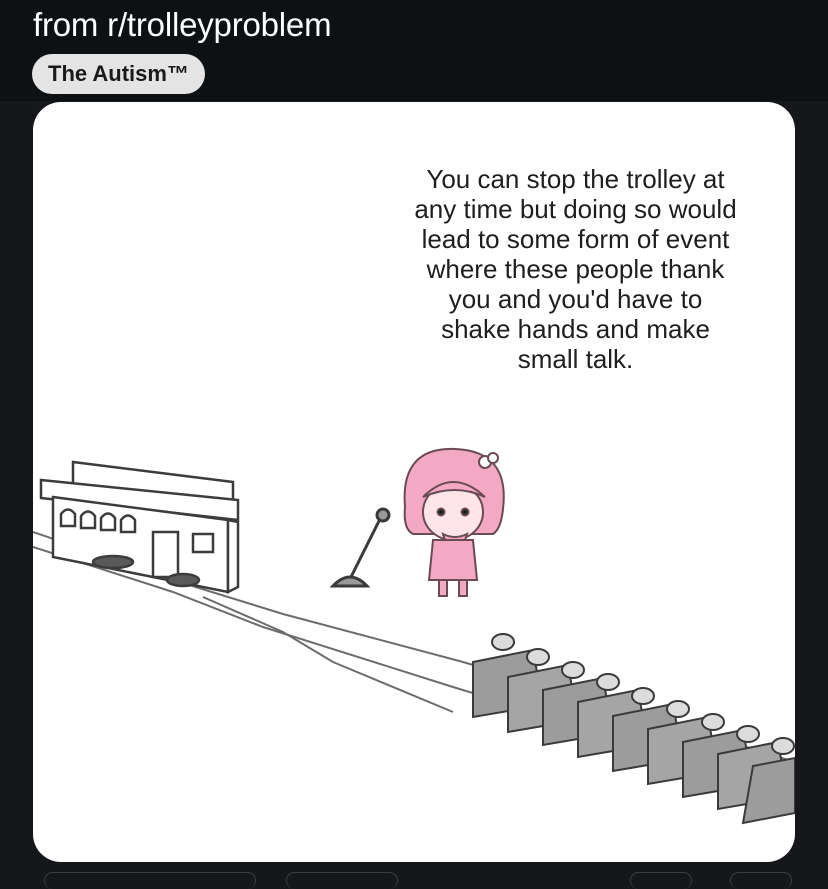 Image resolution: width=828 pixels, height=889 pixels. I want to click on lever, so click(360, 547).